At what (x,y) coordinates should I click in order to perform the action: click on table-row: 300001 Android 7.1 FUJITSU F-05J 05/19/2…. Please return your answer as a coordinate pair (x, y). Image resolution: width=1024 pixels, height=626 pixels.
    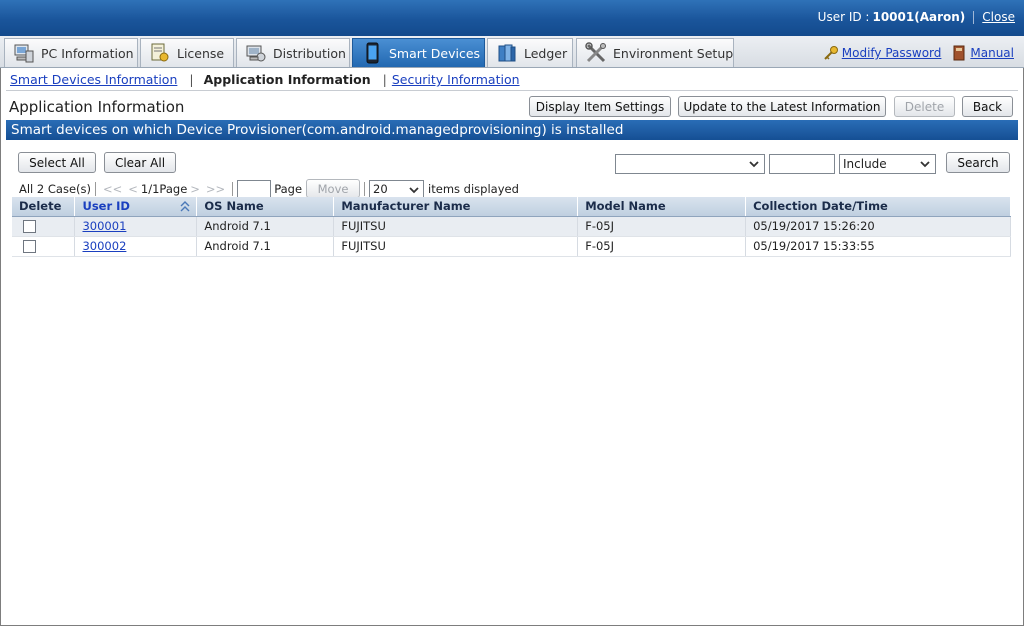
    Looking at the image, I should click on (511, 226).